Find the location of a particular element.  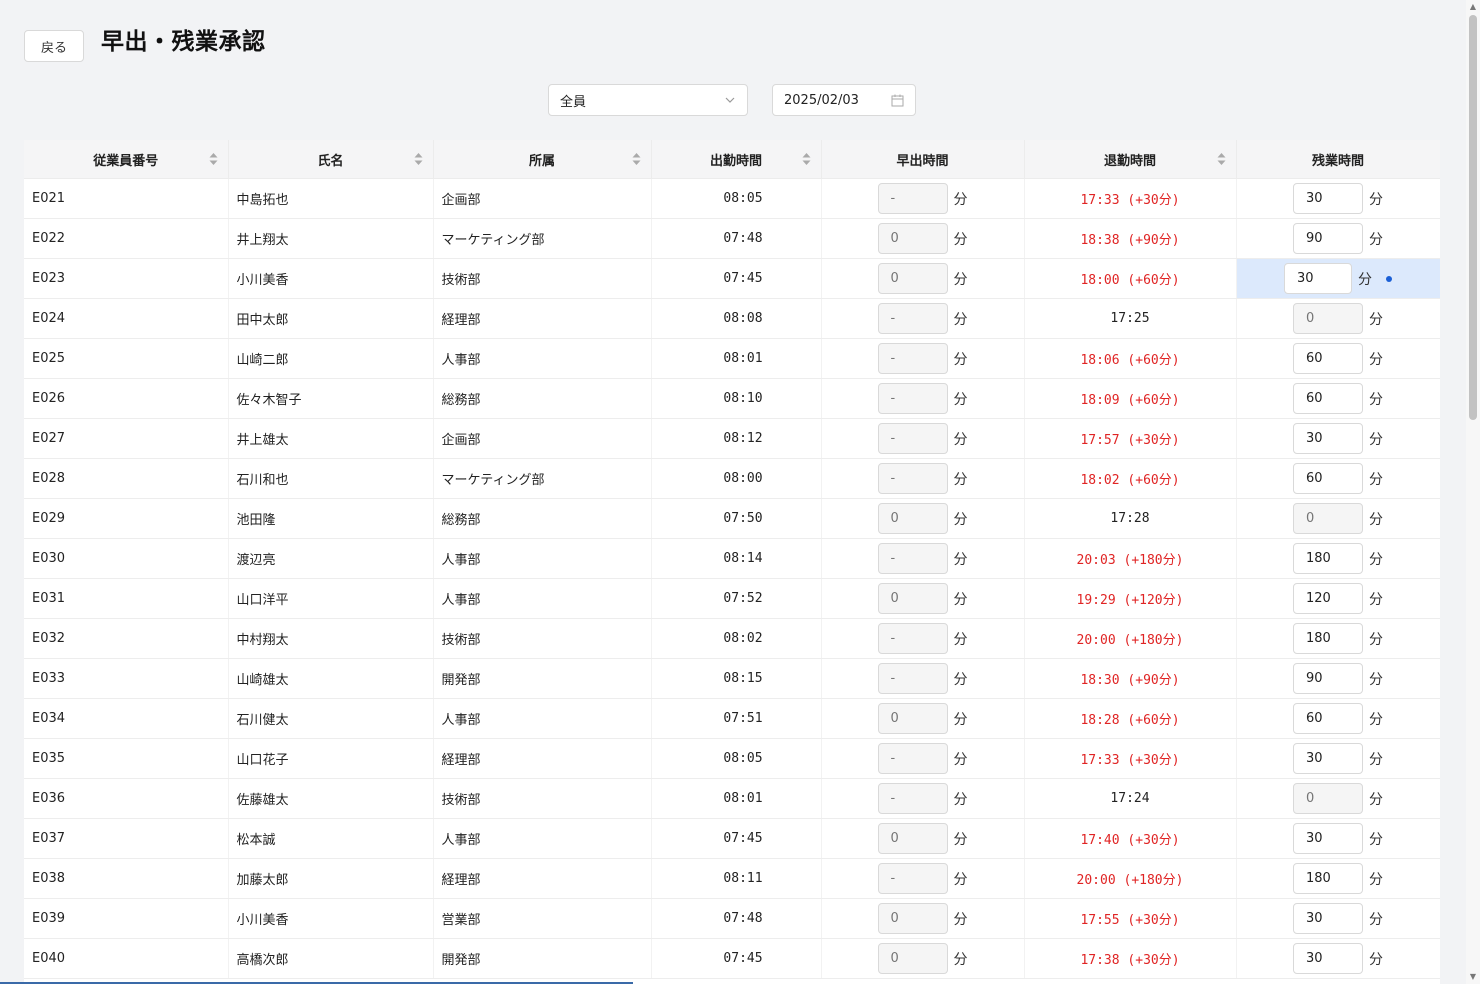

name-cell: 山口花子 is located at coordinates (331, 758).